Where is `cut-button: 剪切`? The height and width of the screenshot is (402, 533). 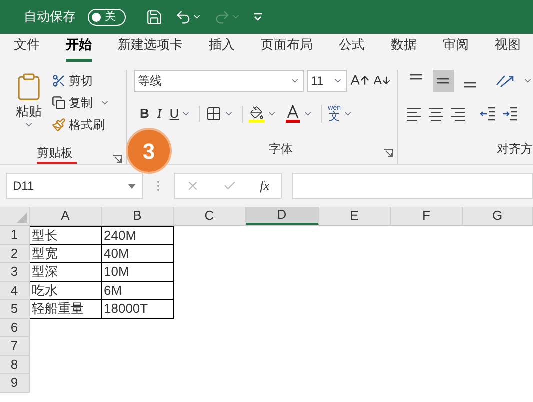 cut-button: 剪切 is located at coordinates (81, 81).